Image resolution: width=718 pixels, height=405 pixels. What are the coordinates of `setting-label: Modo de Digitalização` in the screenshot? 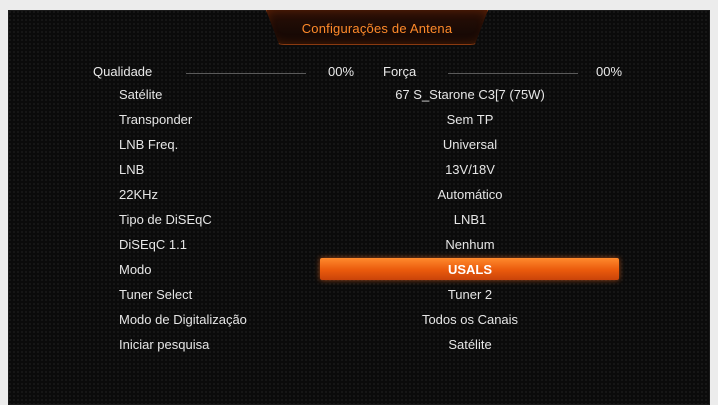 It's located at (183, 319).